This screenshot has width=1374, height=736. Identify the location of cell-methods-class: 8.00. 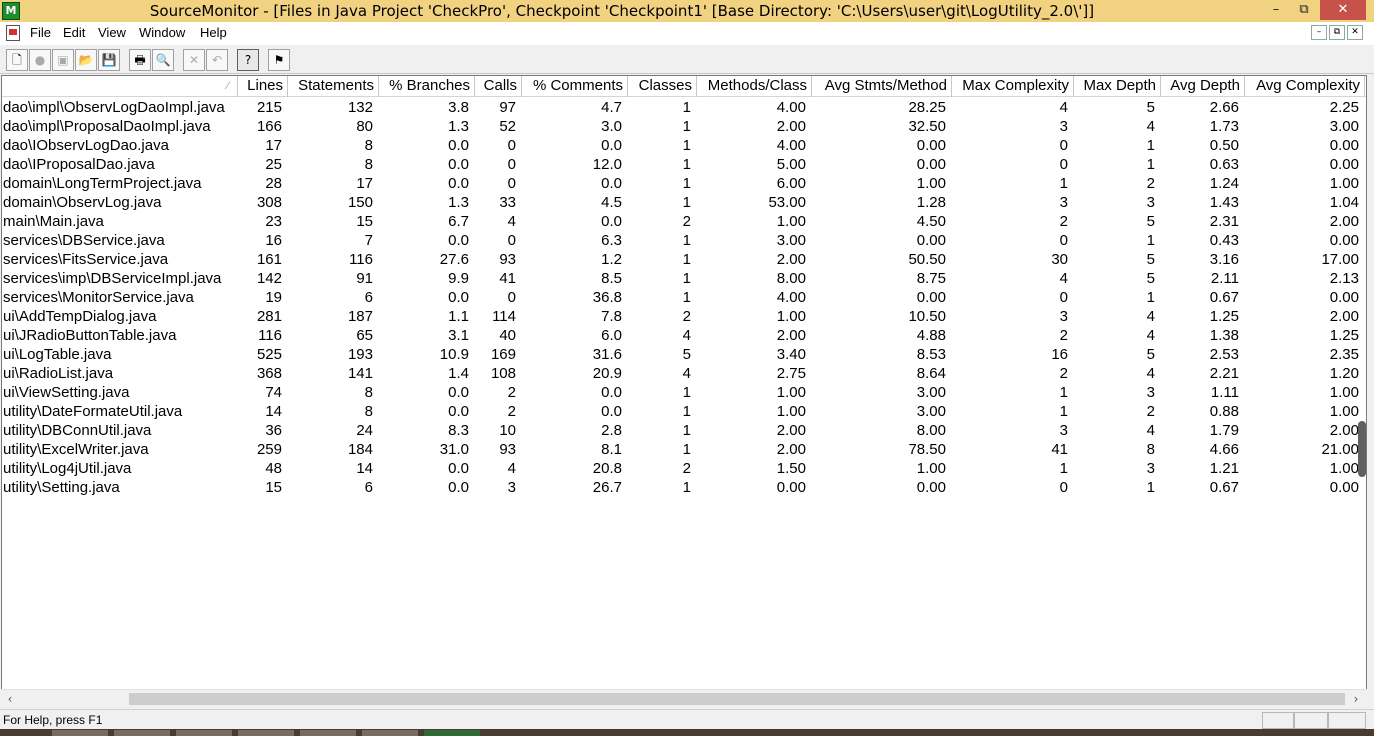
(791, 278).